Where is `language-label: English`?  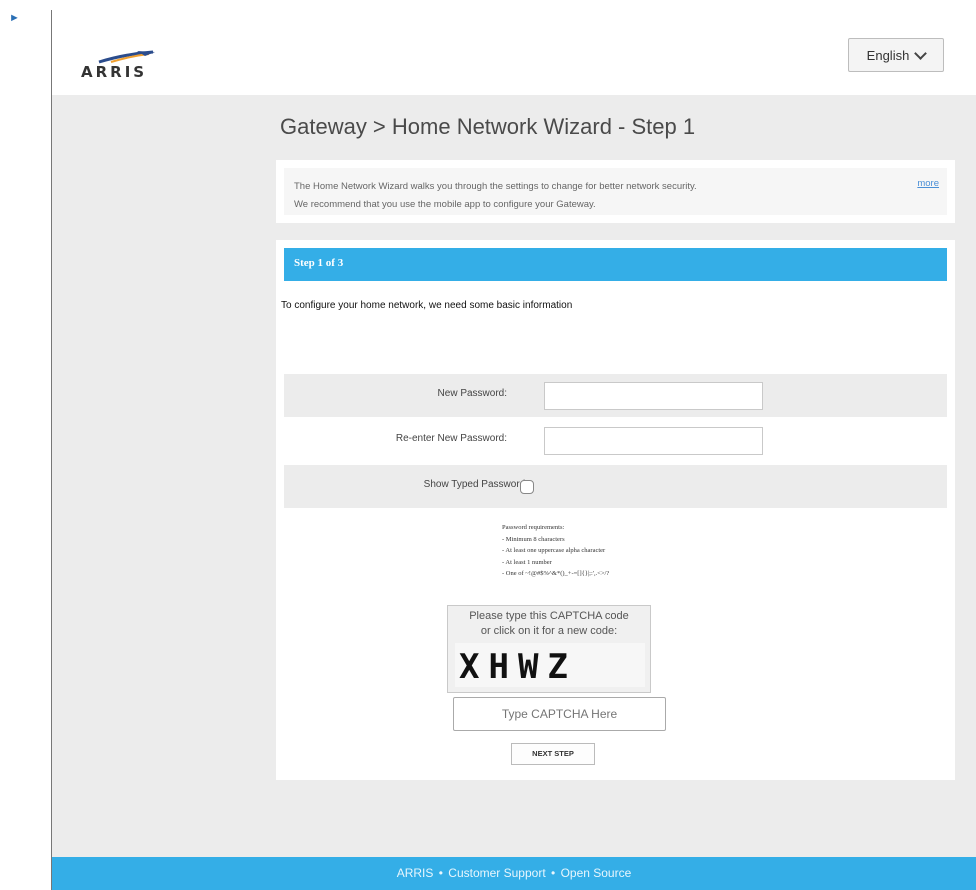 language-label: English is located at coordinates (888, 55).